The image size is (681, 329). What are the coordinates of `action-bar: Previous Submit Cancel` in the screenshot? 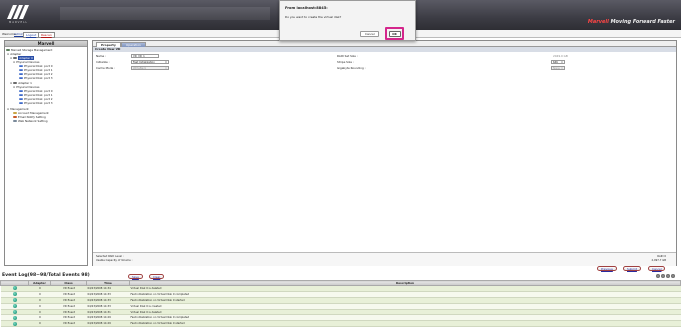 It's located at (340, 269).